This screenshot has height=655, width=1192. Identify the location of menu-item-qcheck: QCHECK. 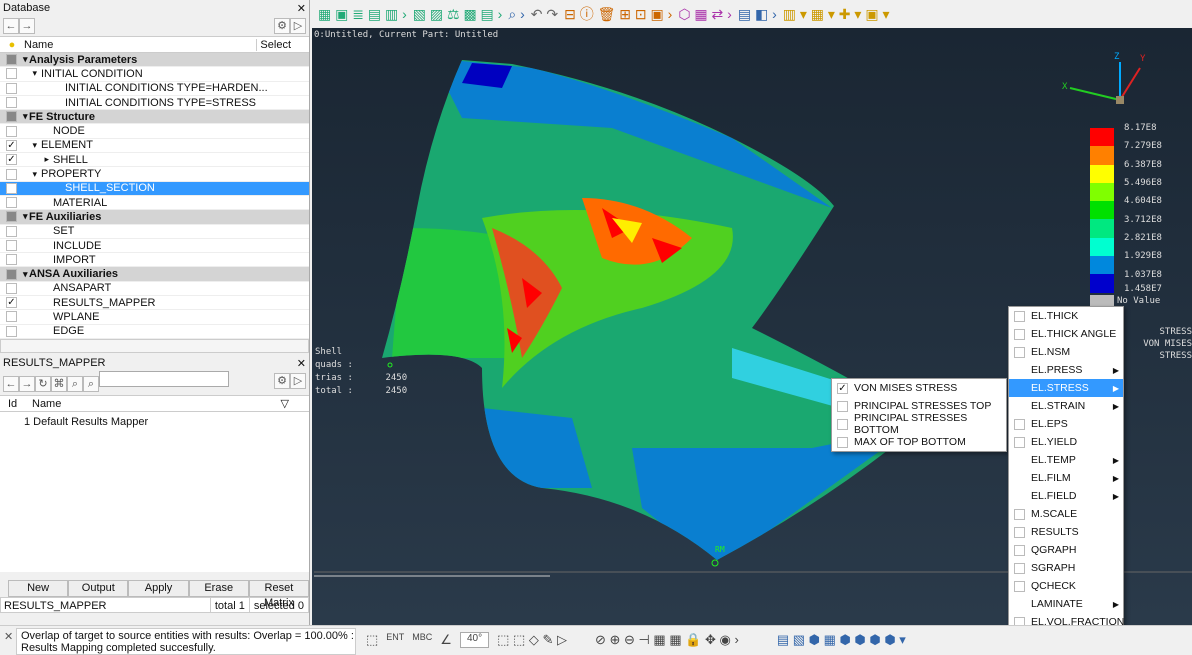
(1066, 586).